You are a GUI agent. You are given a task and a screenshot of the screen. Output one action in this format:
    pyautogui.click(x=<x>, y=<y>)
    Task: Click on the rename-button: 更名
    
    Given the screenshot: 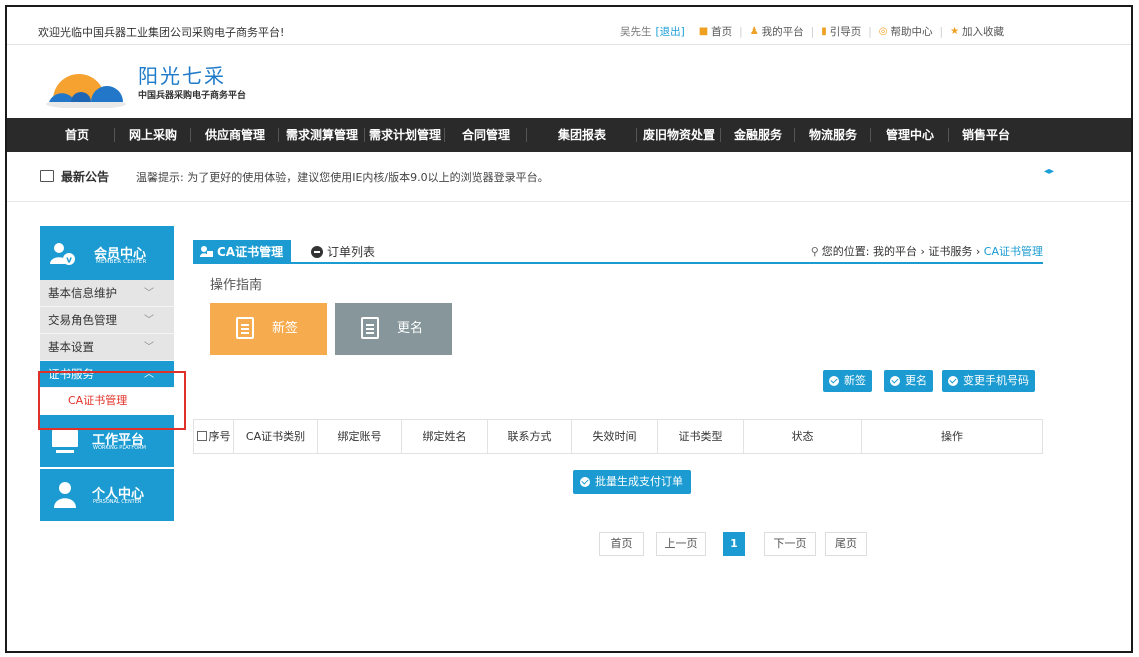 What is the action you would take?
    pyautogui.click(x=908, y=381)
    